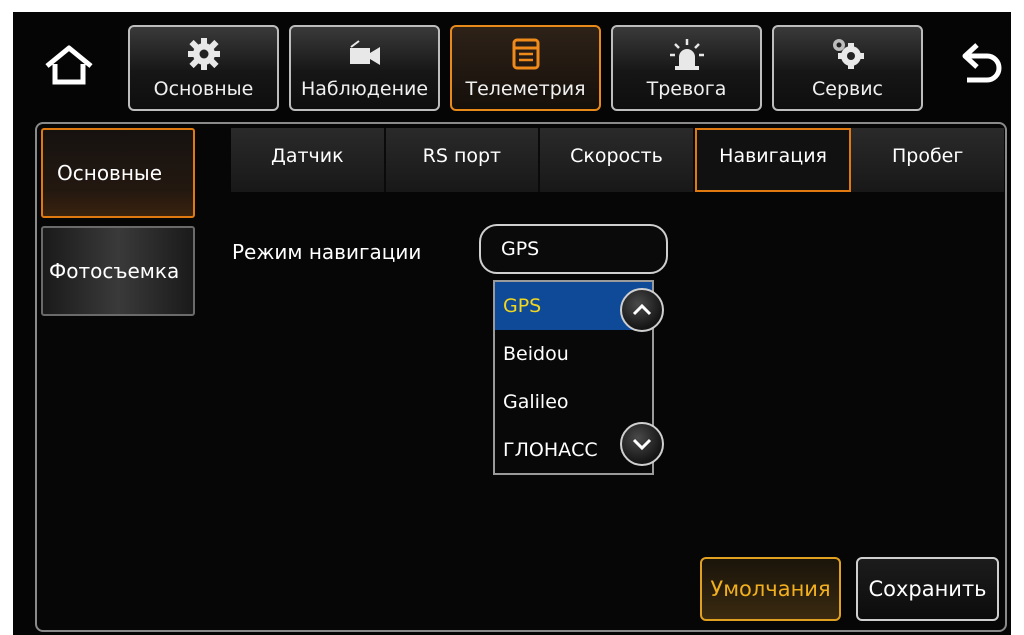 This screenshot has width=1024, height=635. I want to click on option-galileo: Galileo, so click(573, 402).